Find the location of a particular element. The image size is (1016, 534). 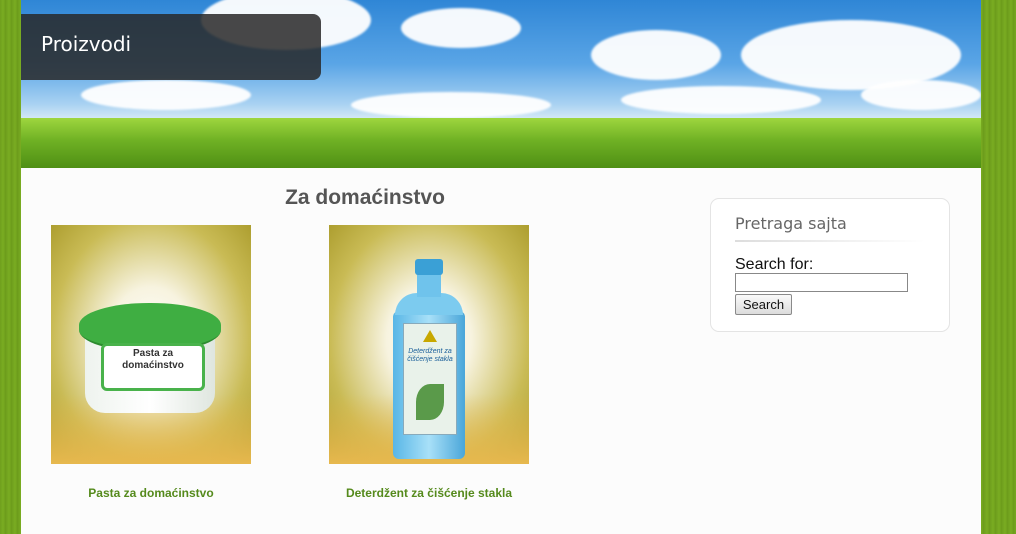

site-title-box: Proizvodi is located at coordinates (171, 47).